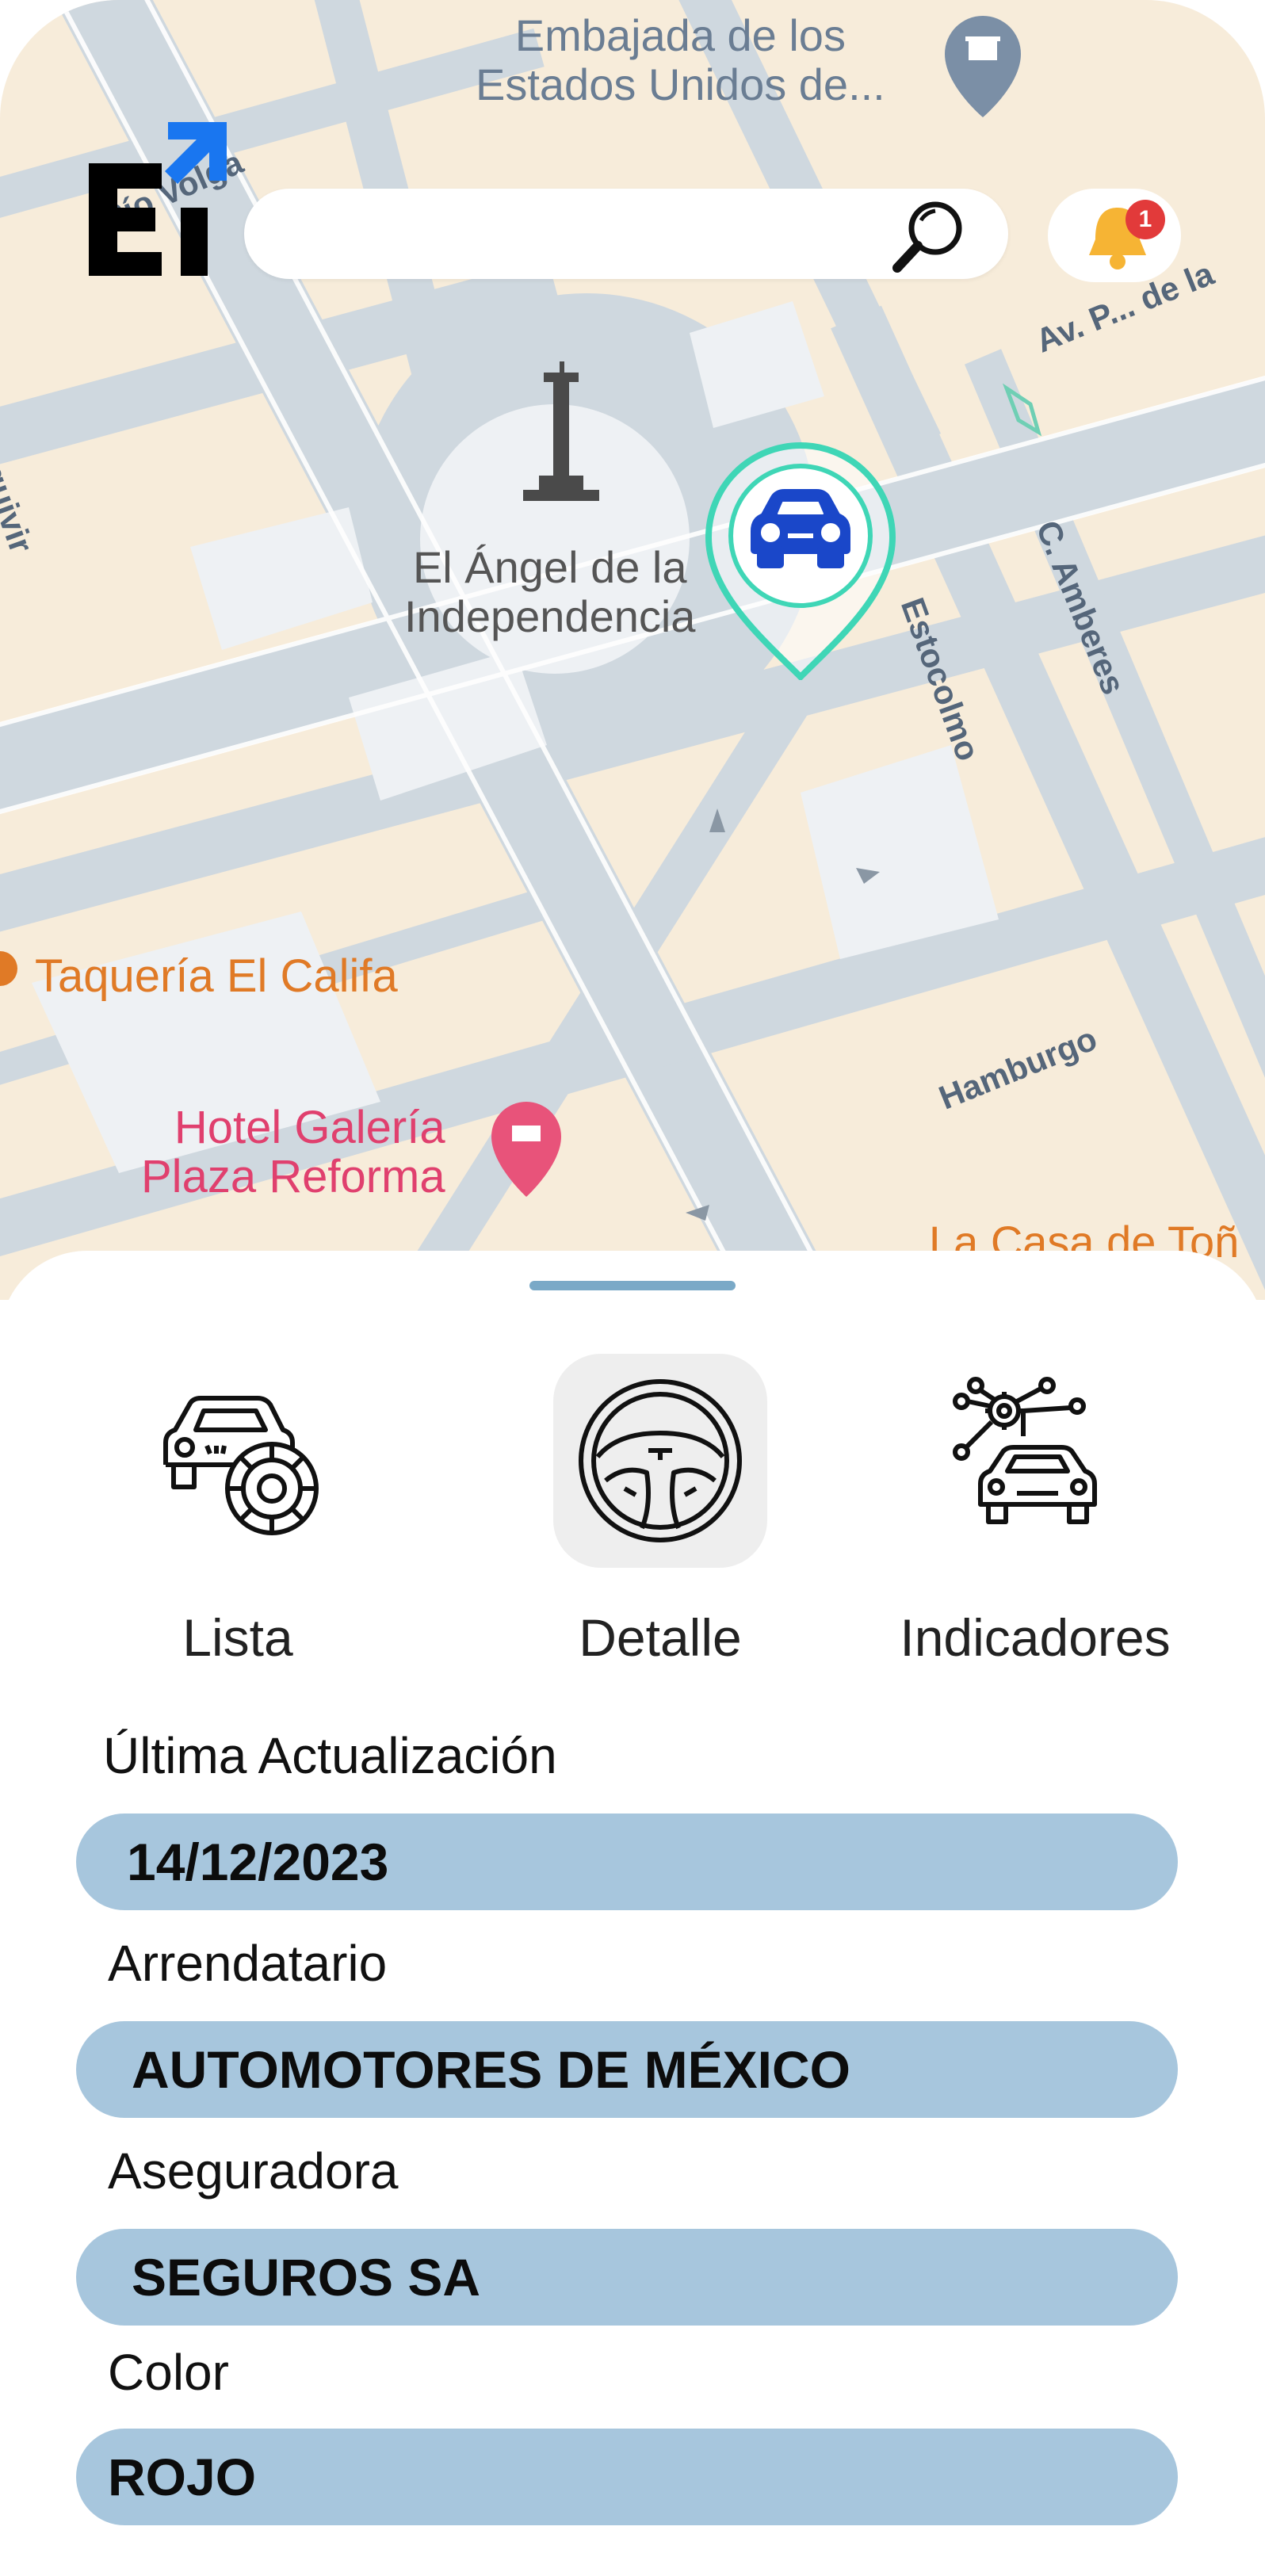 The width and height of the screenshot is (1265, 2576). Describe the element at coordinates (661, 1637) in the screenshot. I see `tab-detalle-label: Detalle` at that location.